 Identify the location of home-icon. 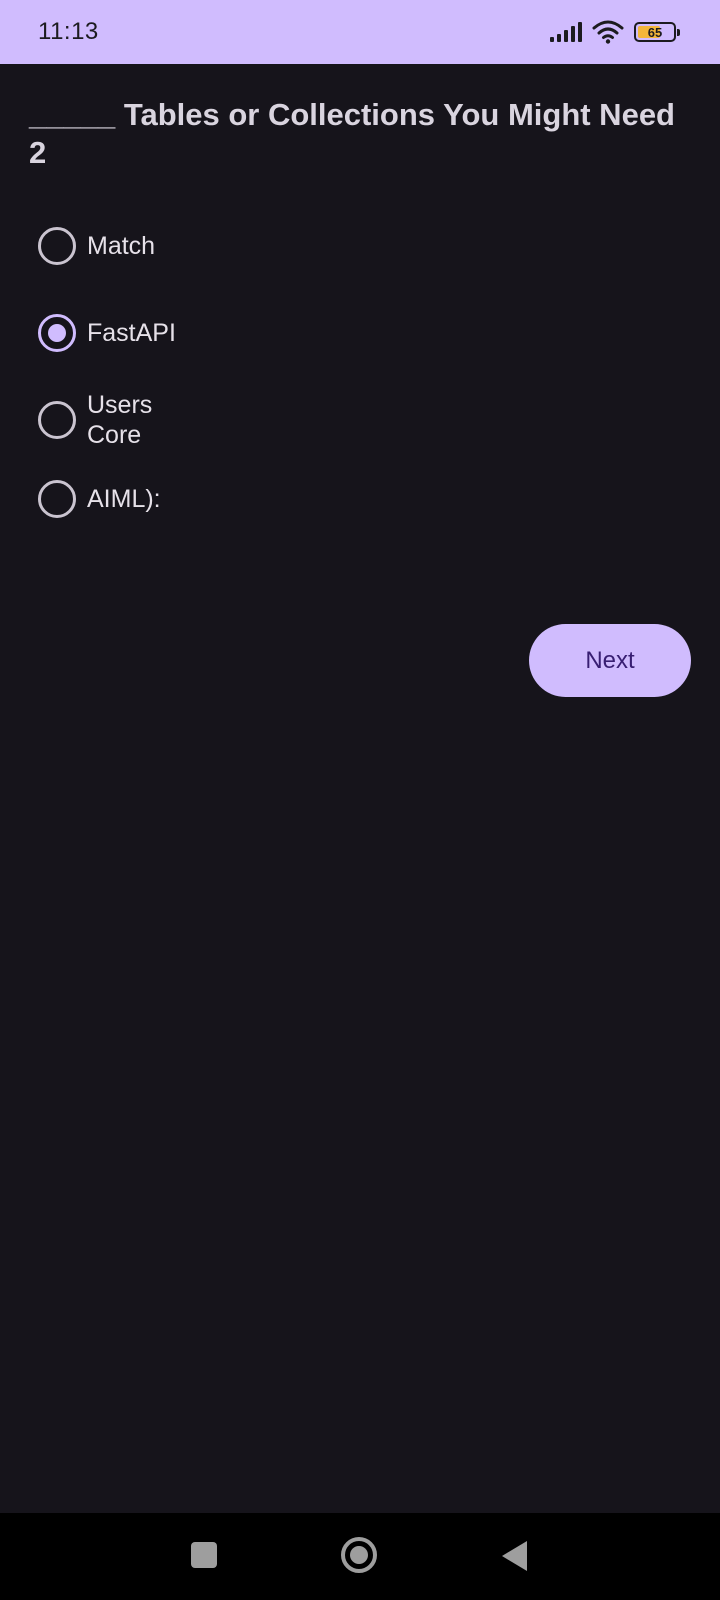
(359, 1555).